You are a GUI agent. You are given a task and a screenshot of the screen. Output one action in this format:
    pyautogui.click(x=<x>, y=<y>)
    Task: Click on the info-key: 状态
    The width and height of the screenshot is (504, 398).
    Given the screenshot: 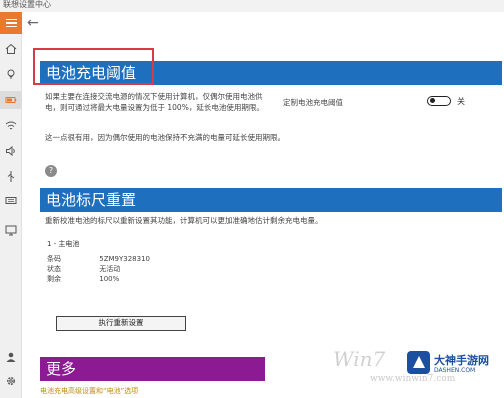 What is the action you would take?
    pyautogui.click(x=54, y=269)
    